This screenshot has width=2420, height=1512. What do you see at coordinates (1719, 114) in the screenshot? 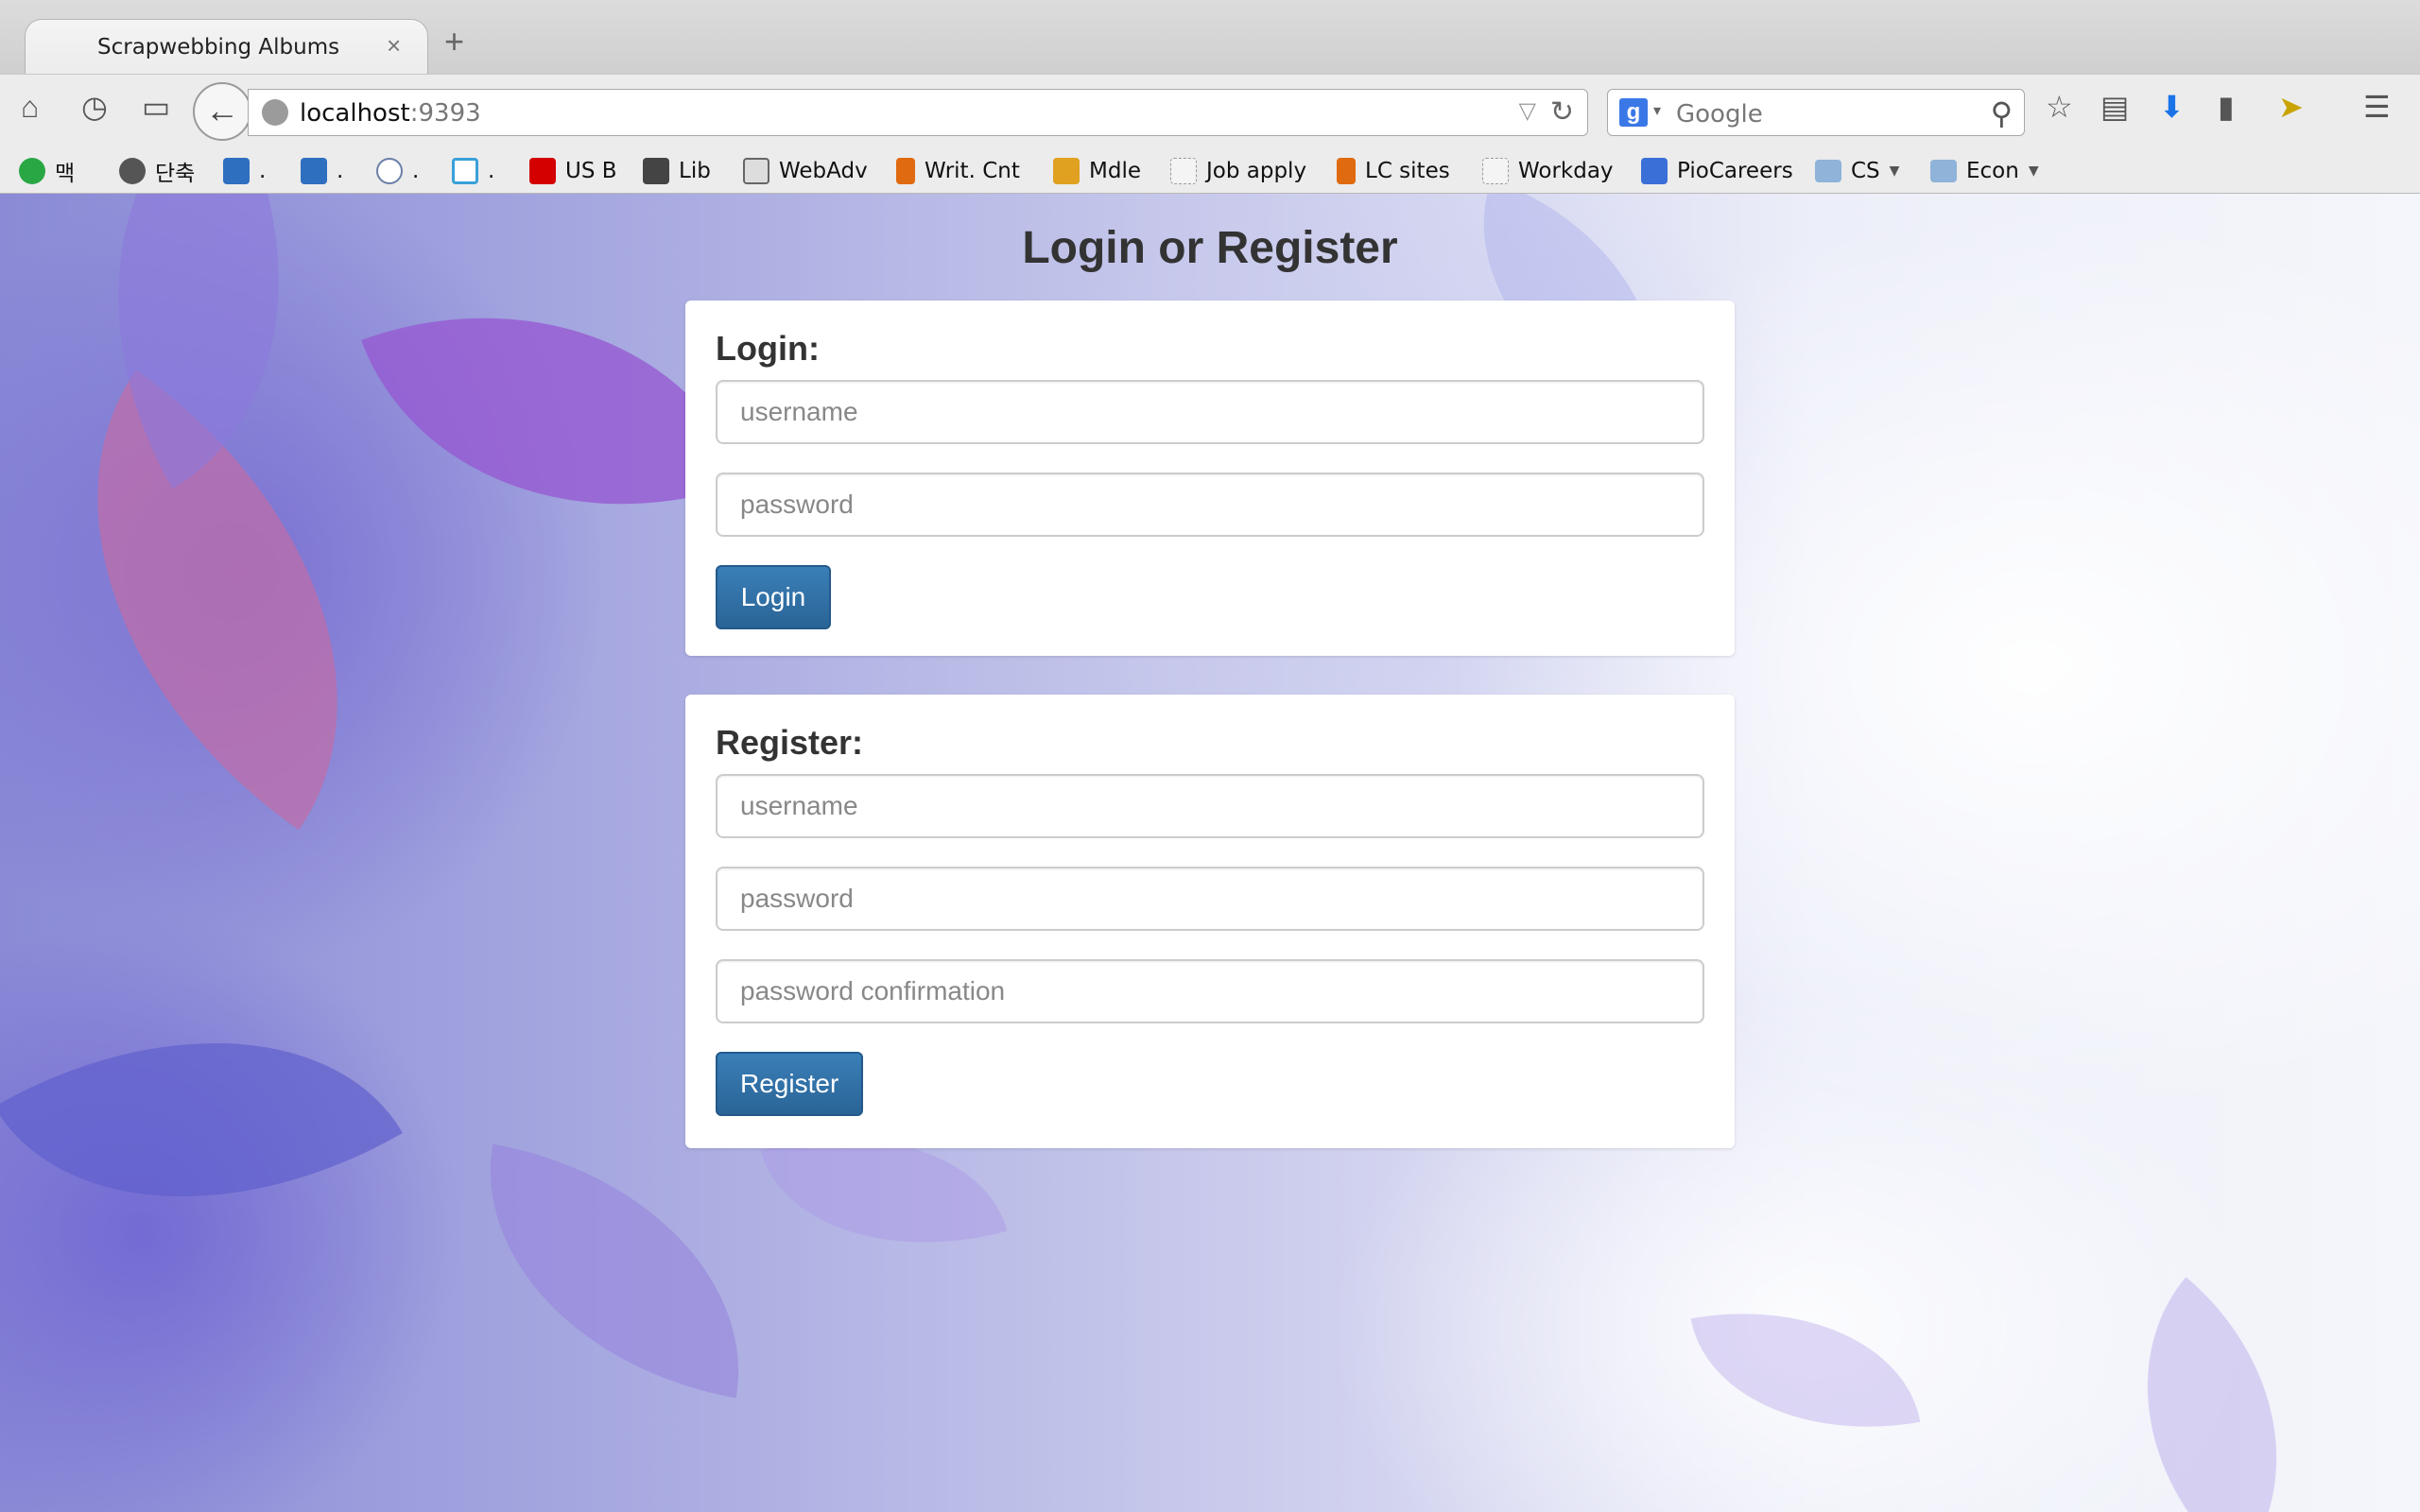
I see `search-placeholder: Google` at bounding box center [1719, 114].